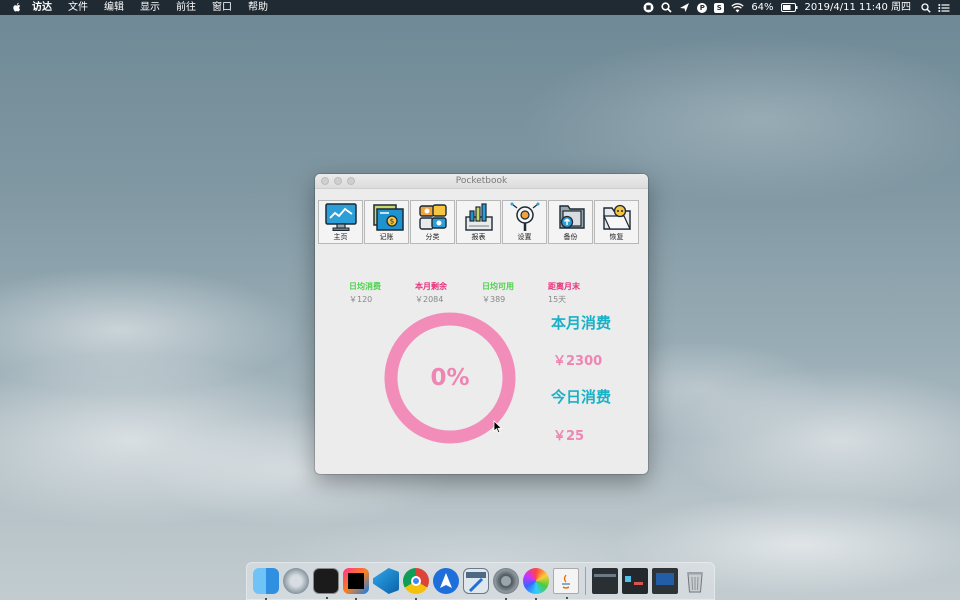 The height and width of the screenshot is (600, 960). Describe the element at coordinates (432, 217) in the screenshot. I see `currency-exchange-icon` at that location.